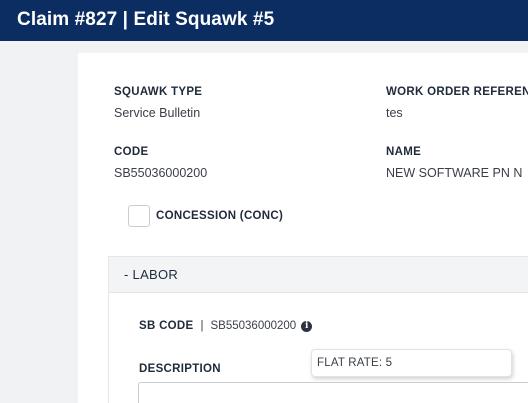 The height and width of the screenshot is (403, 528). What do you see at coordinates (39, 222) in the screenshot?
I see `left-panel` at bounding box center [39, 222].